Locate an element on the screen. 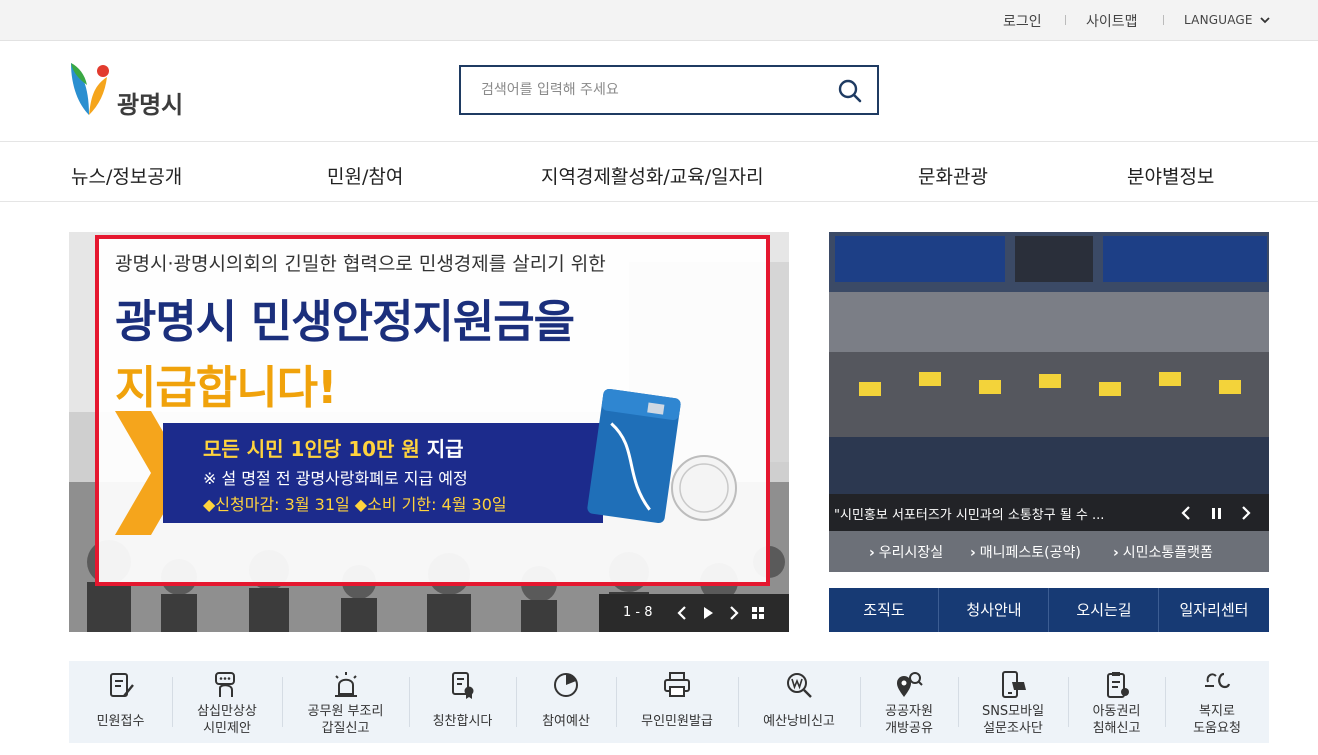 The width and height of the screenshot is (1318, 755). chevron-down-icon is located at coordinates (1265, 20).